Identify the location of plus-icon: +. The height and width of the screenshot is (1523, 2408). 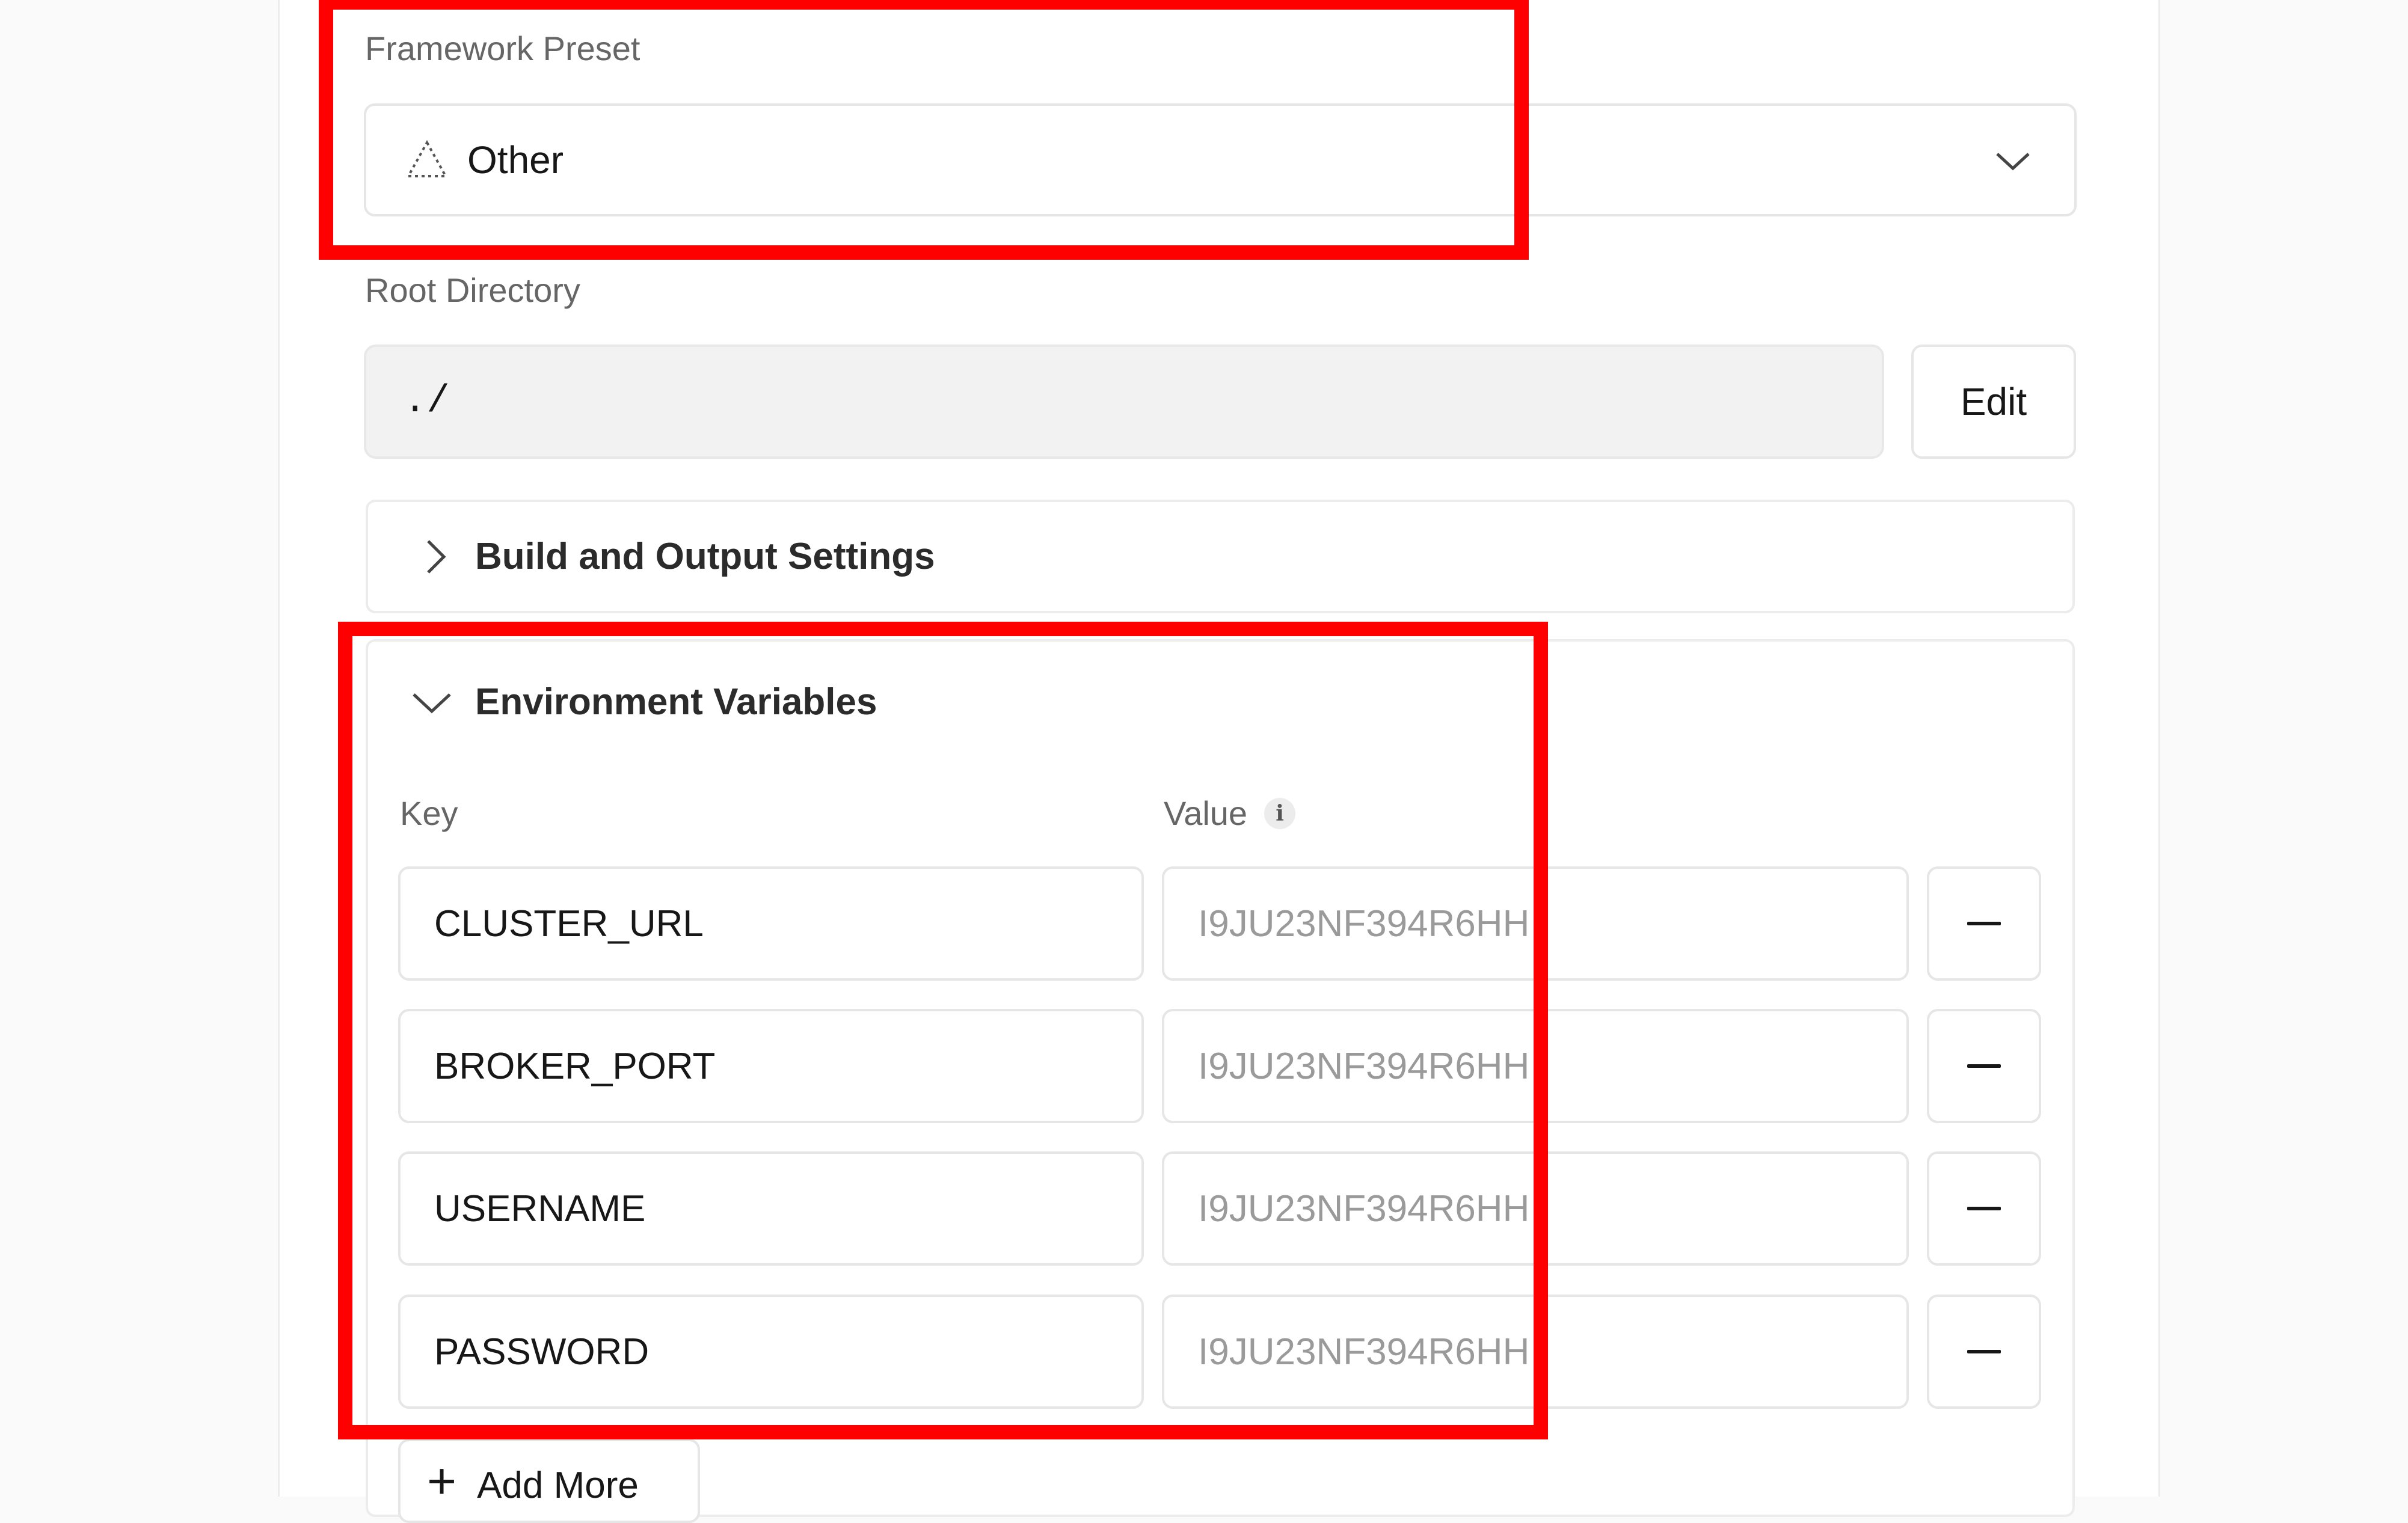
(442, 1481).